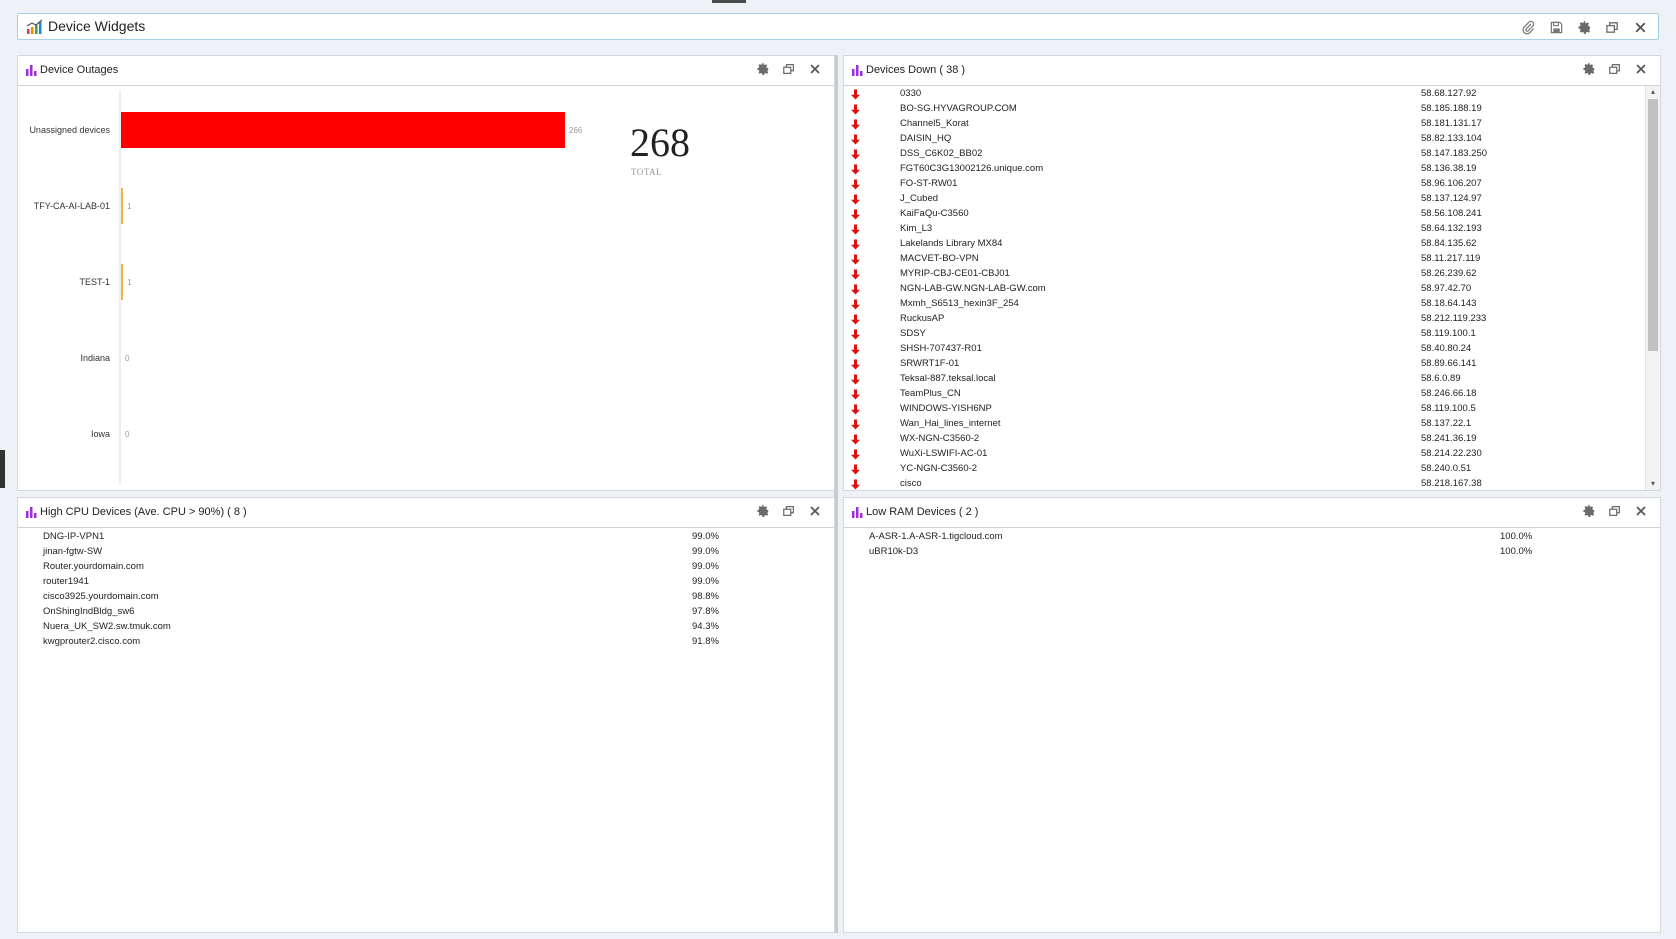 The width and height of the screenshot is (1676, 939). Describe the element at coordinates (72, 551) in the screenshot. I see `device-name: jinan-fgtw-SW` at that location.